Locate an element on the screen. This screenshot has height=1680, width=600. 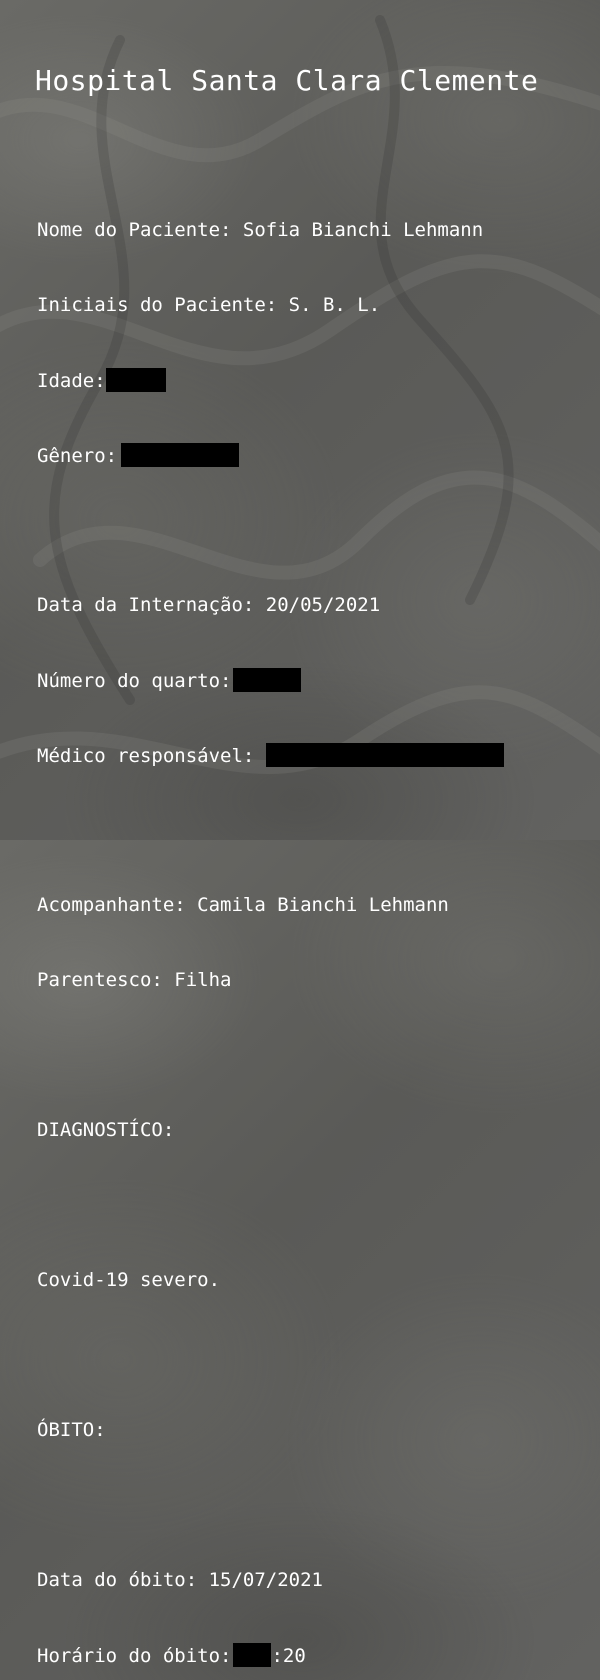
death-date-label: Data do óbito: is located at coordinates (117, 1580).